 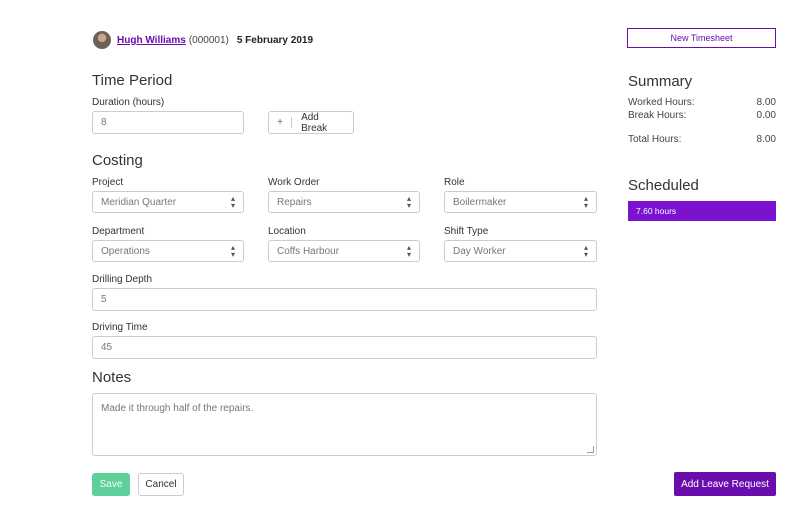 I want to click on drilling-depth-value: 5, so click(x=104, y=299).